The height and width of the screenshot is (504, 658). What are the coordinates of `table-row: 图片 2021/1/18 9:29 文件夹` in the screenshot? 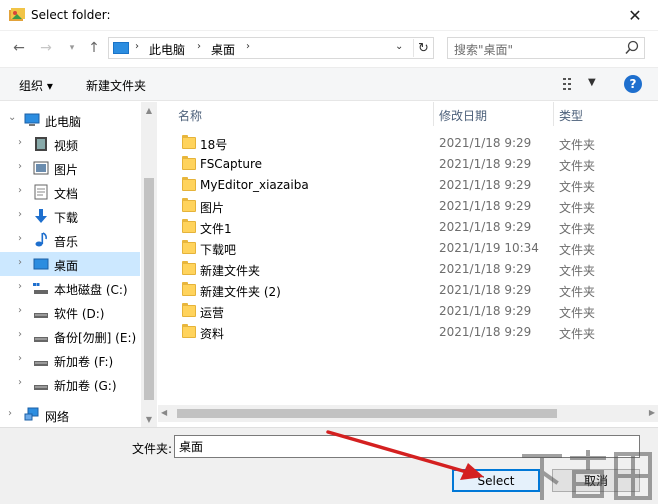 It's located at (408, 206).